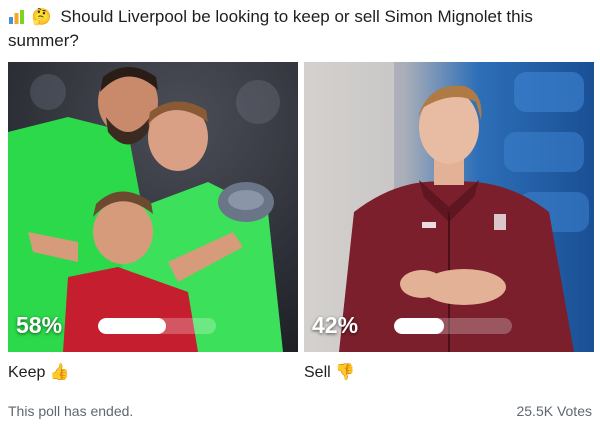  I want to click on thumbs-down-icon: 👎, so click(345, 372).